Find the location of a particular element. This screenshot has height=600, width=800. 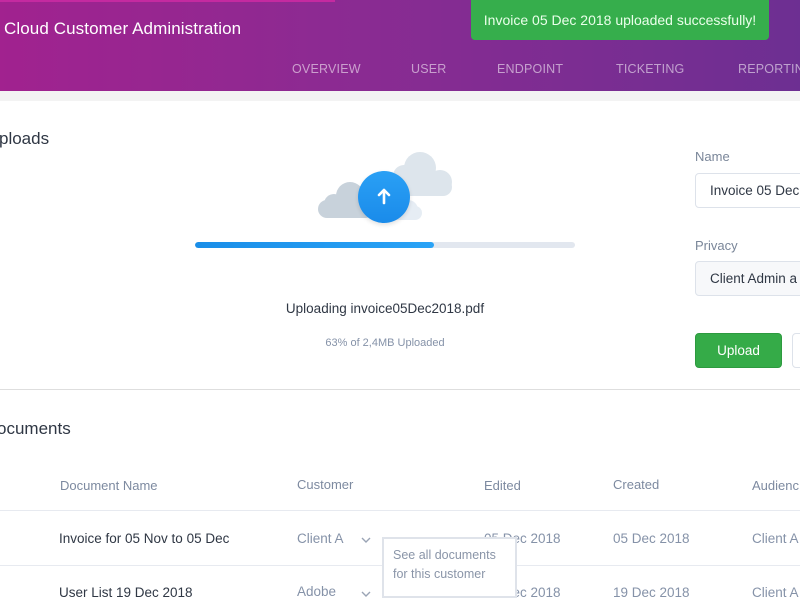

documents-title: ocuments is located at coordinates (35, 428).